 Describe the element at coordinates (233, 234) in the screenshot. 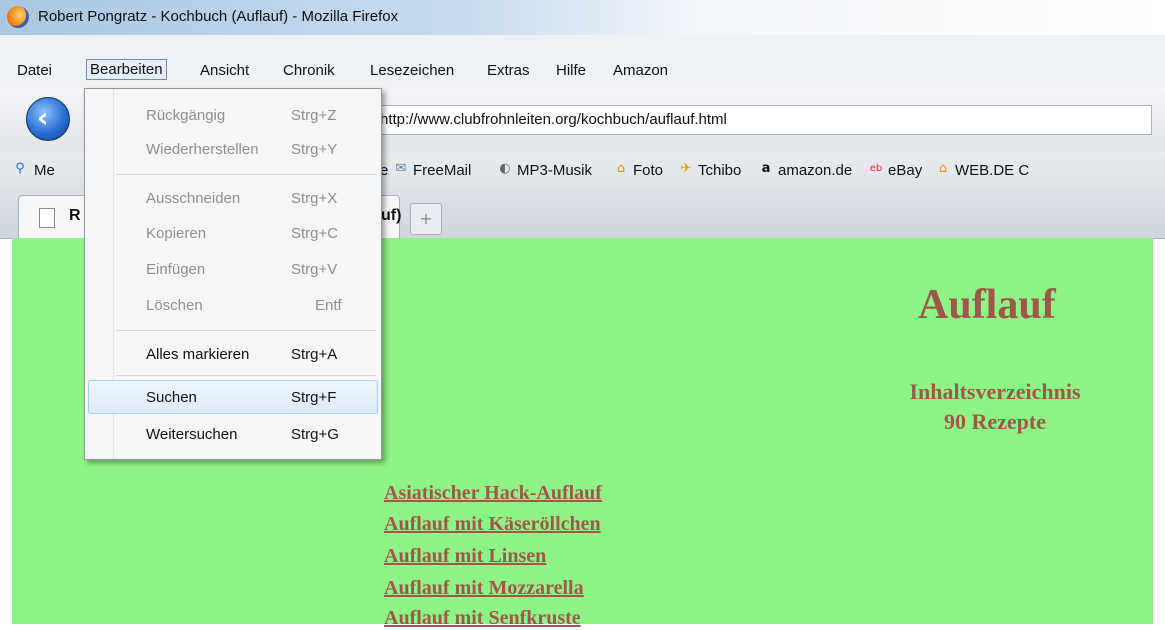

I see `menu-item-kopieren: Kopieren Strg+C` at that location.